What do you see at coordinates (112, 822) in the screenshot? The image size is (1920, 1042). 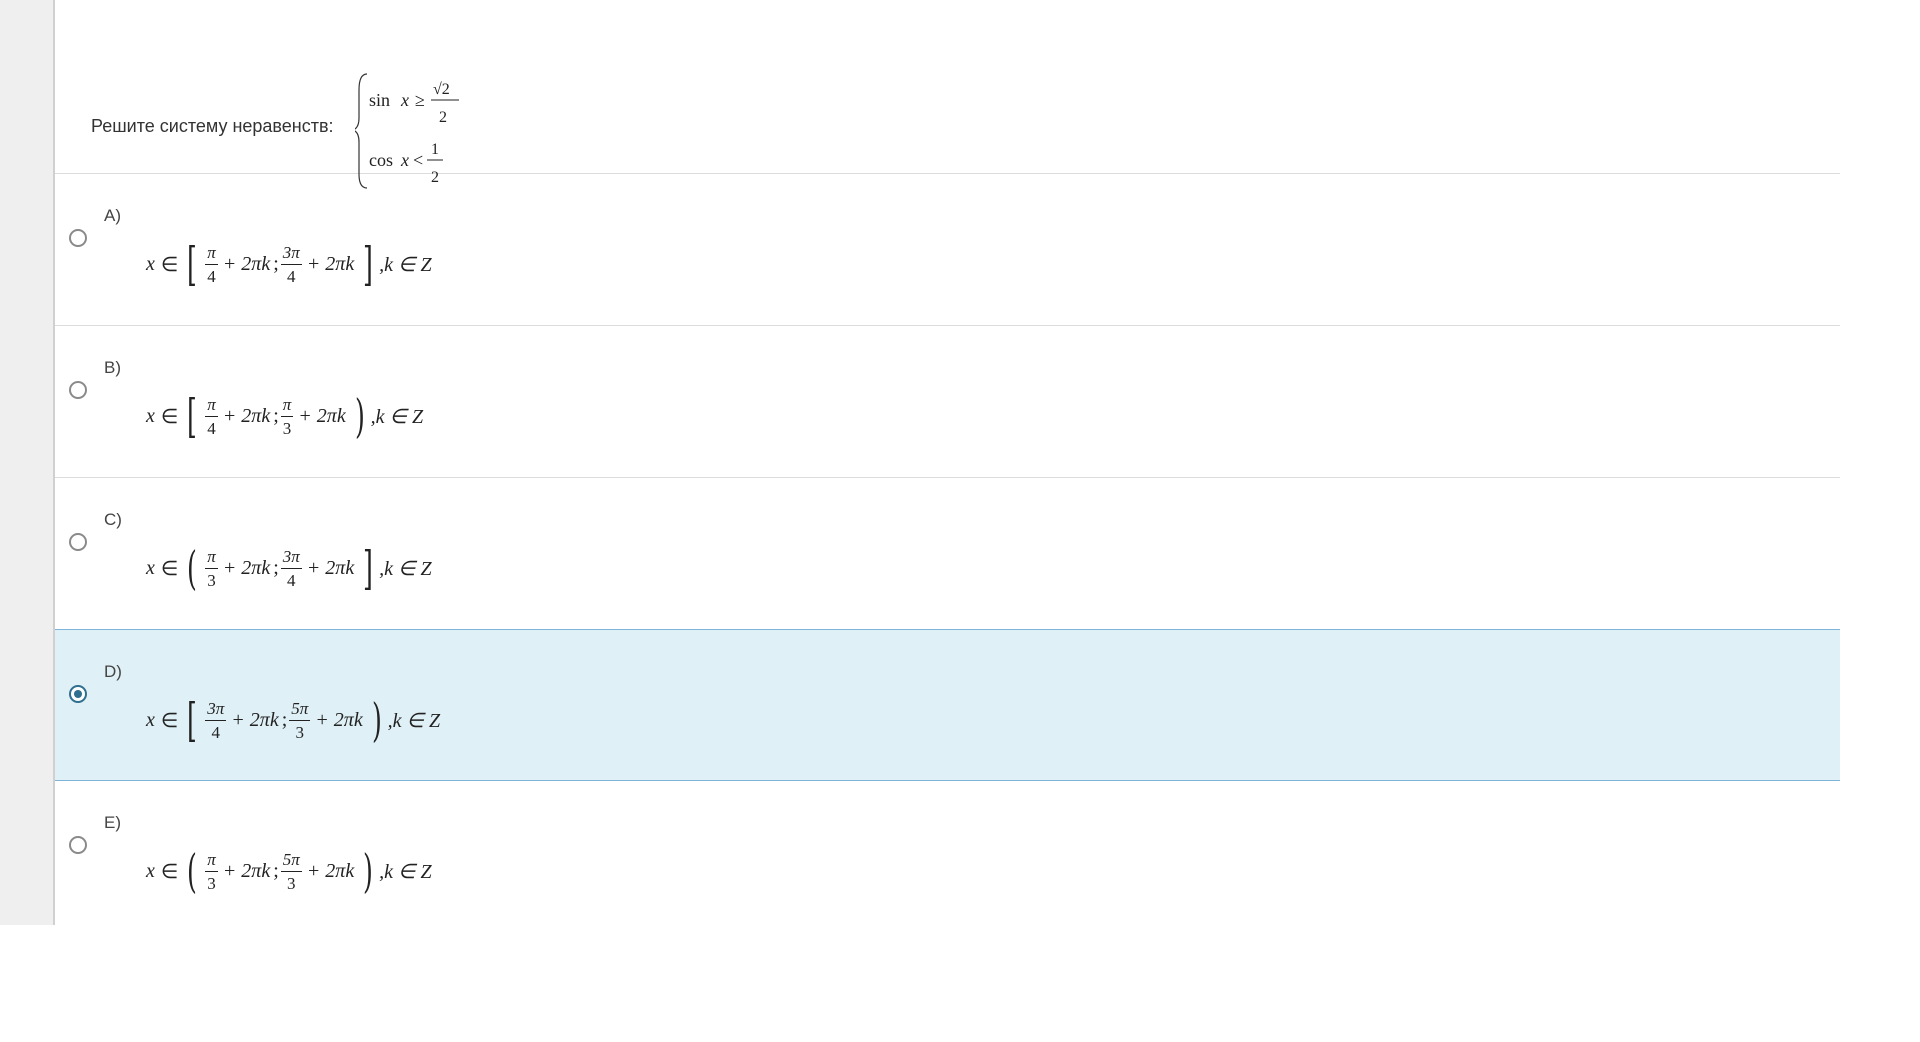 I see `option-e-letter: E)` at bounding box center [112, 822].